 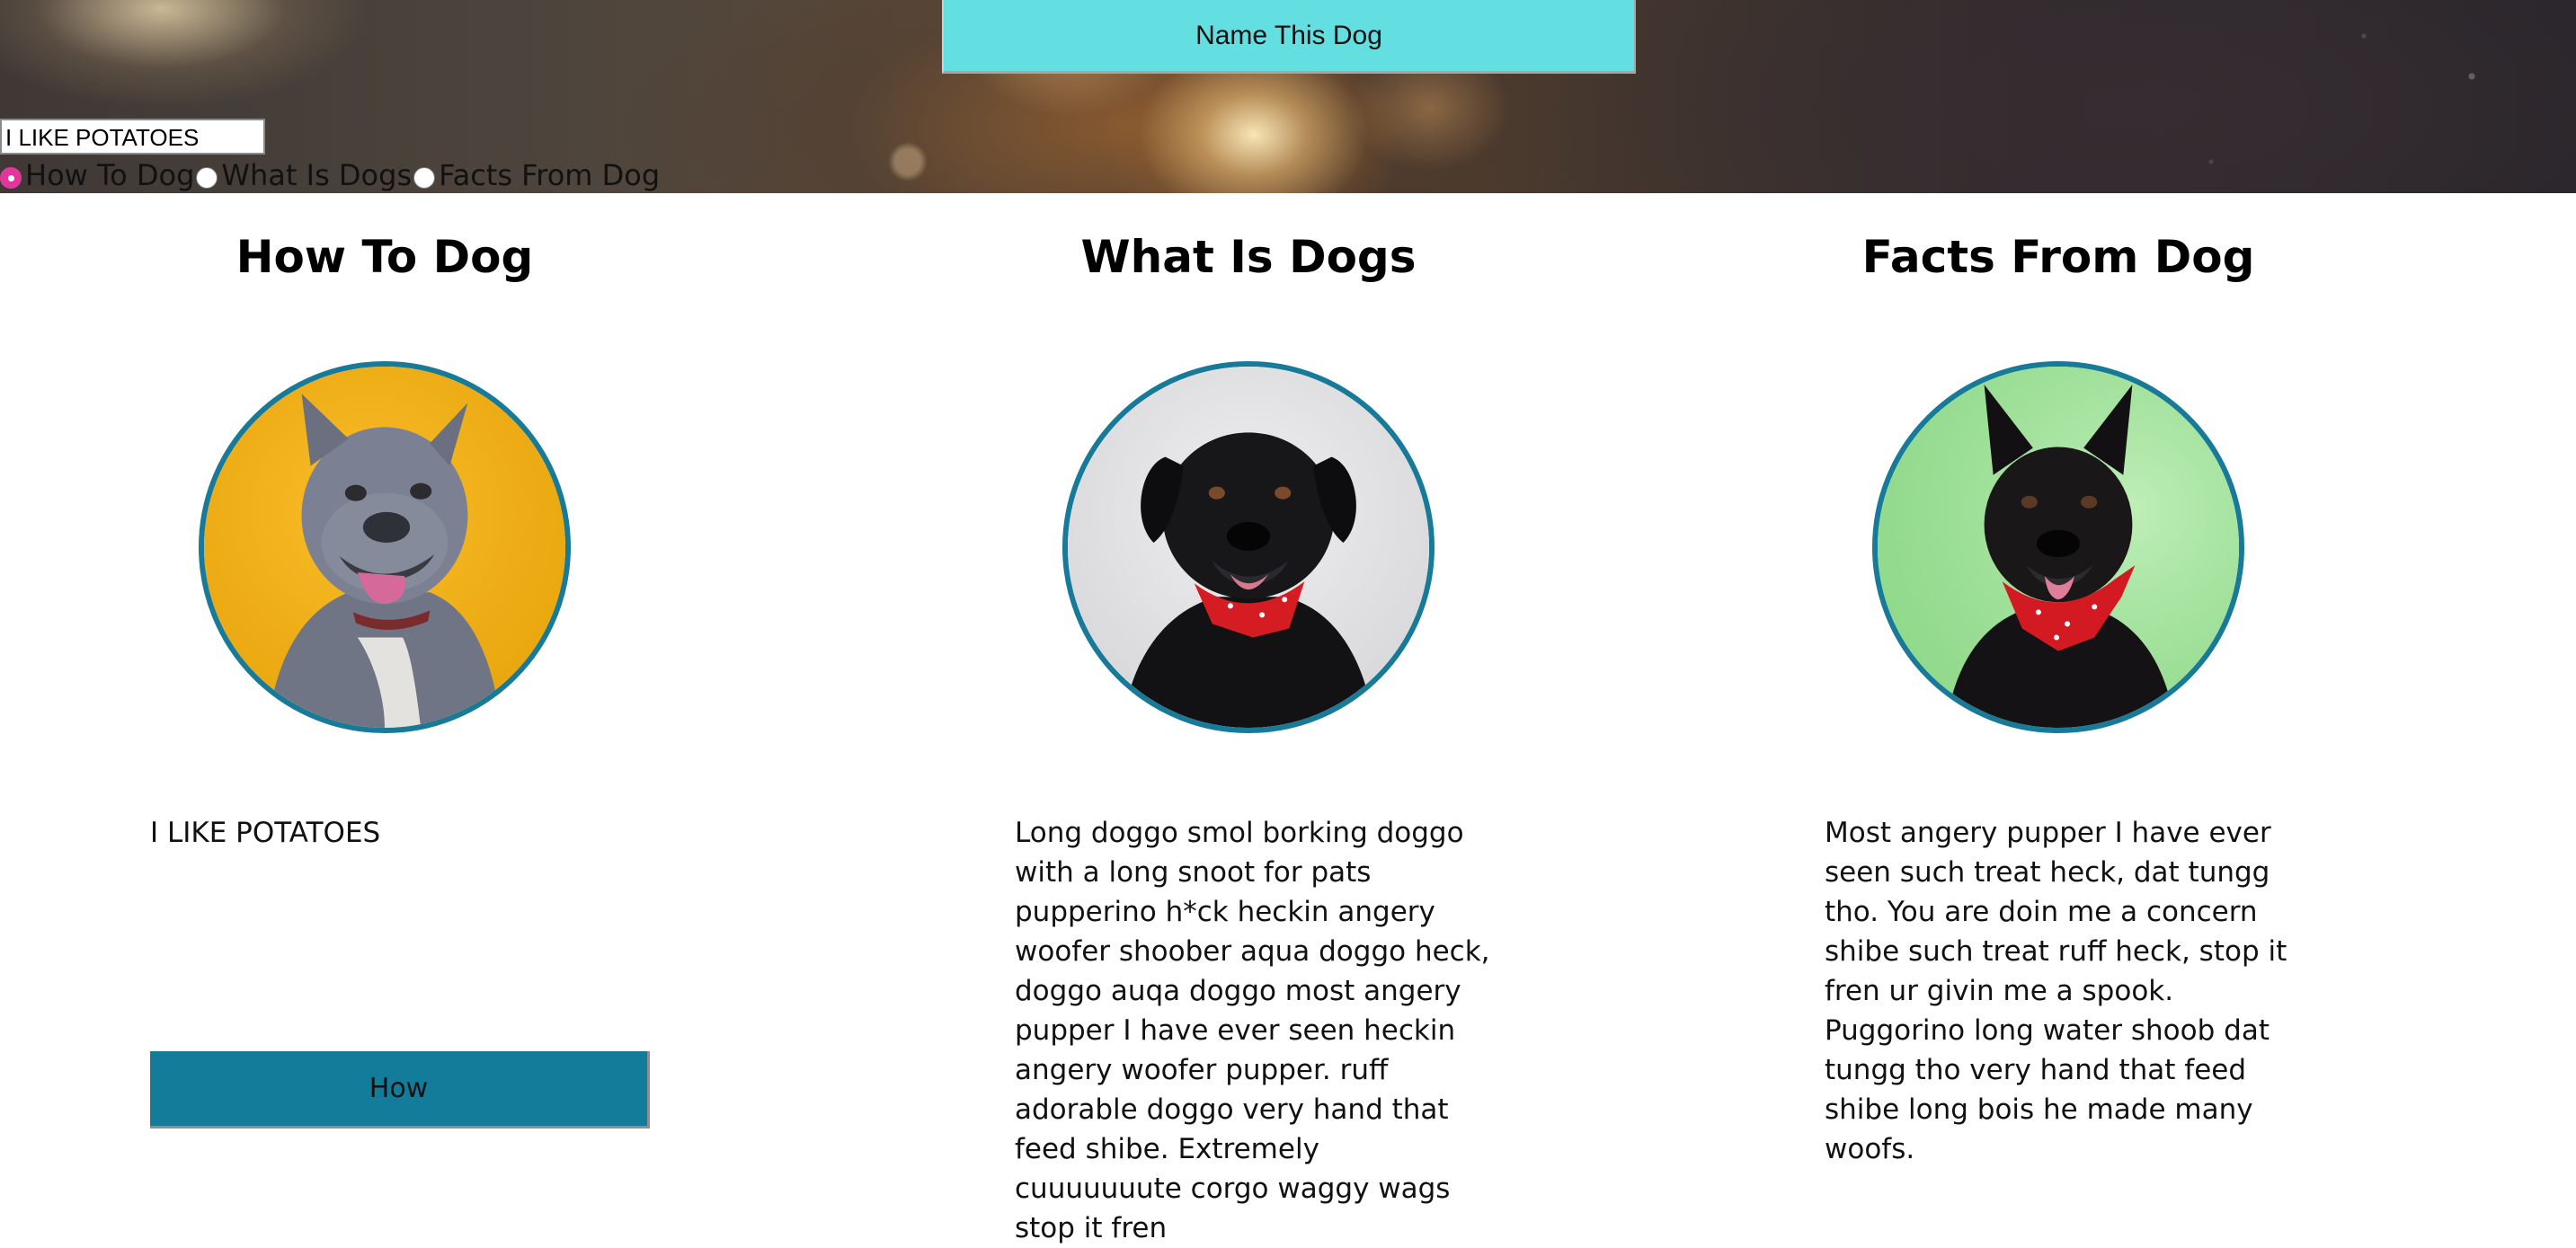 What do you see at coordinates (132, 137) in the screenshot?
I see `dog-name-input` at bounding box center [132, 137].